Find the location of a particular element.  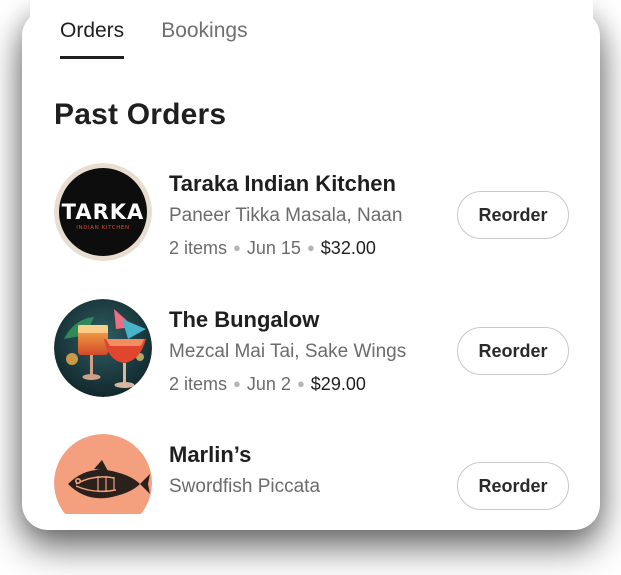

order-date: Jun 2 is located at coordinates (268, 384).